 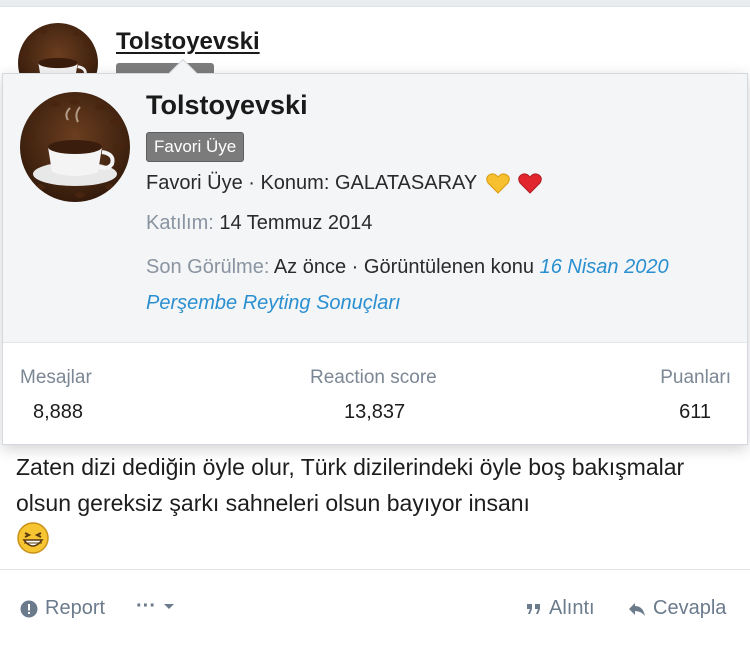 What do you see at coordinates (296, 223) in the screenshot?
I see `joined-value: 14 Temmuz 2014` at bounding box center [296, 223].